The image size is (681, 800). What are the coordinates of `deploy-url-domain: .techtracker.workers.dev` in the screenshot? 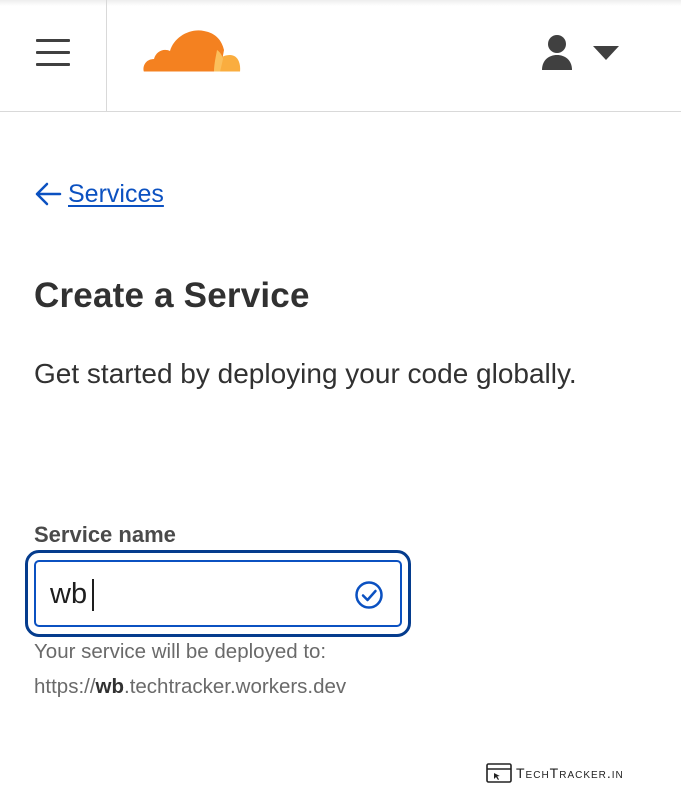 It's located at (235, 686).